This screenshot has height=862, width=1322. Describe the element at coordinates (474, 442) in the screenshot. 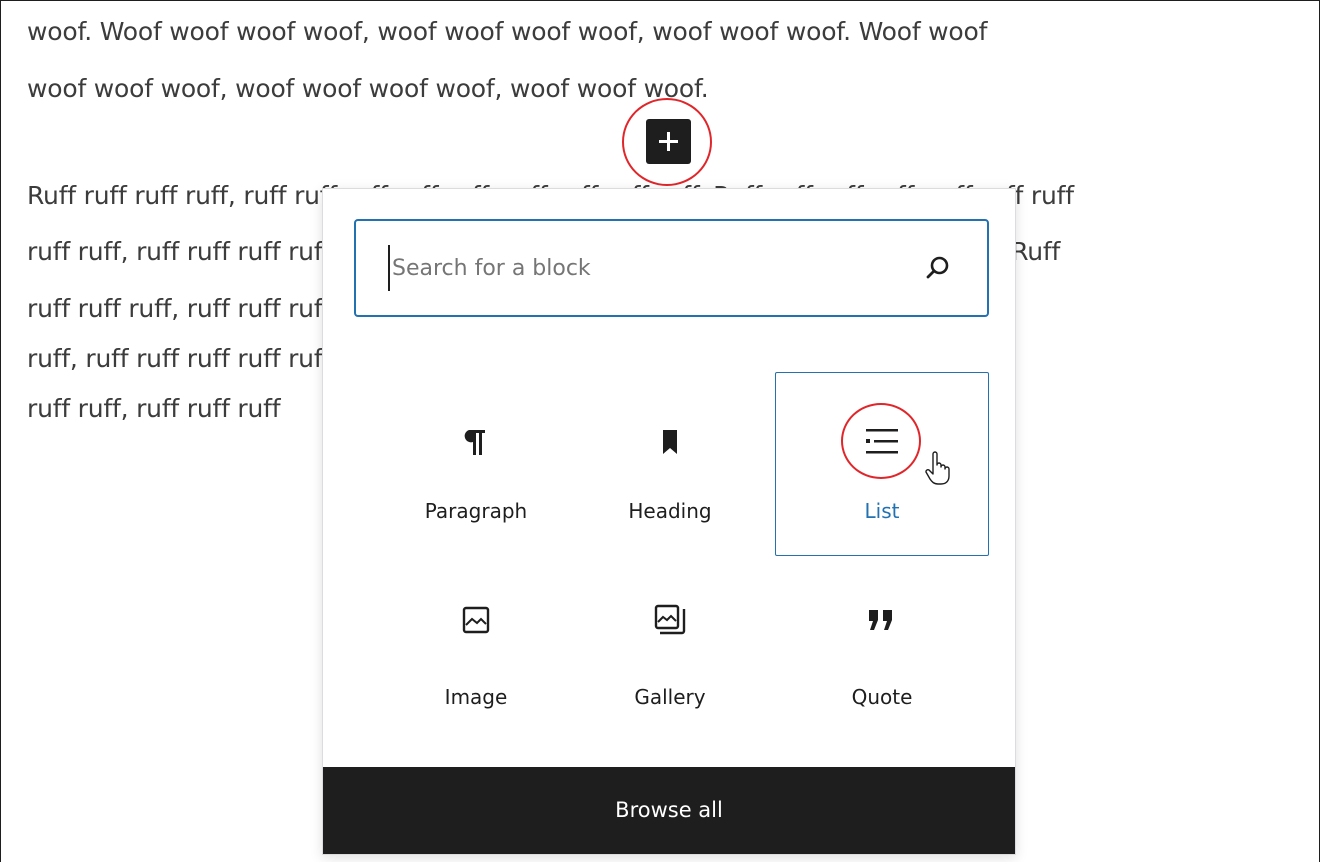

I see `paragraph-icon` at that location.